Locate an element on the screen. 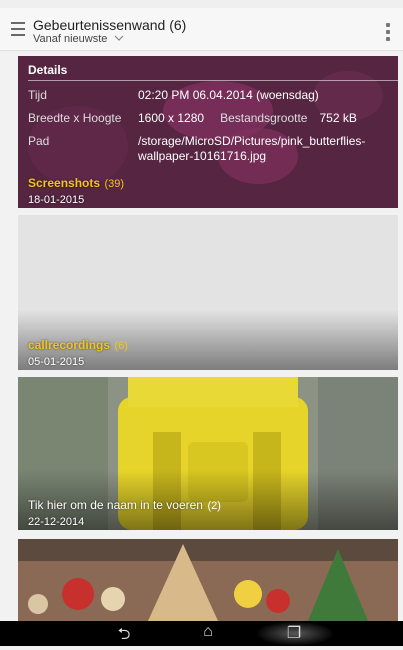  sort-dropdown: Vanaf nieuwste is located at coordinates (78, 39).